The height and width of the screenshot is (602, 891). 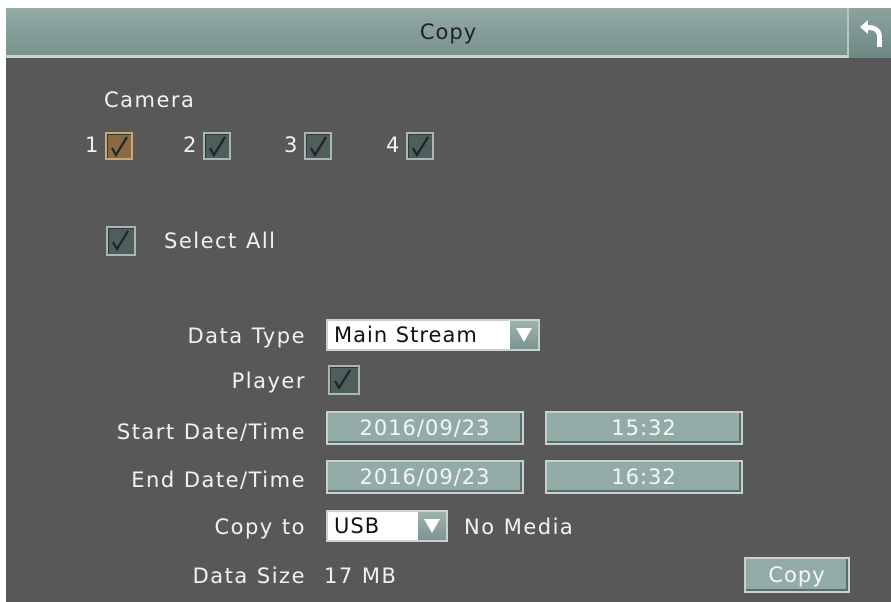 What do you see at coordinates (211, 432) in the screenshot?
I see `start-datetime-label: Start Date/Time` at bounding box center [211, 432].